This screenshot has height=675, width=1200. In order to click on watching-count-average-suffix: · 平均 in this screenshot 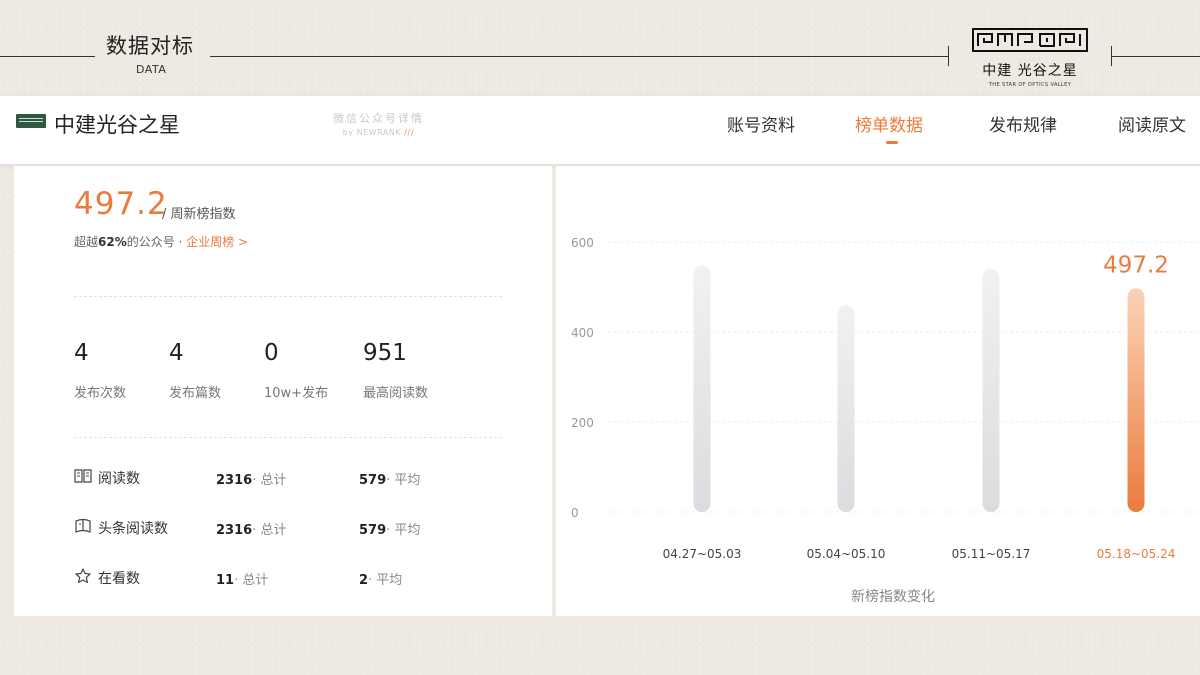, I will do `click(385, 580)`.